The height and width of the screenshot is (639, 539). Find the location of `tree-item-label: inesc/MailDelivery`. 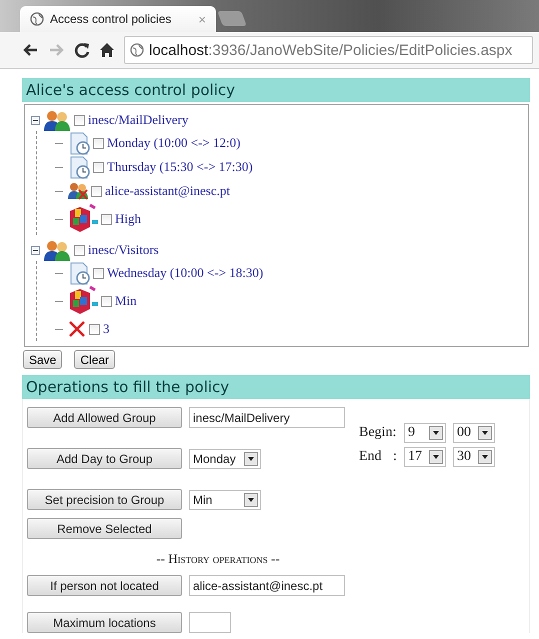

tree-item-label: inesc/MailDelivery is located at coordinates (138, 120).